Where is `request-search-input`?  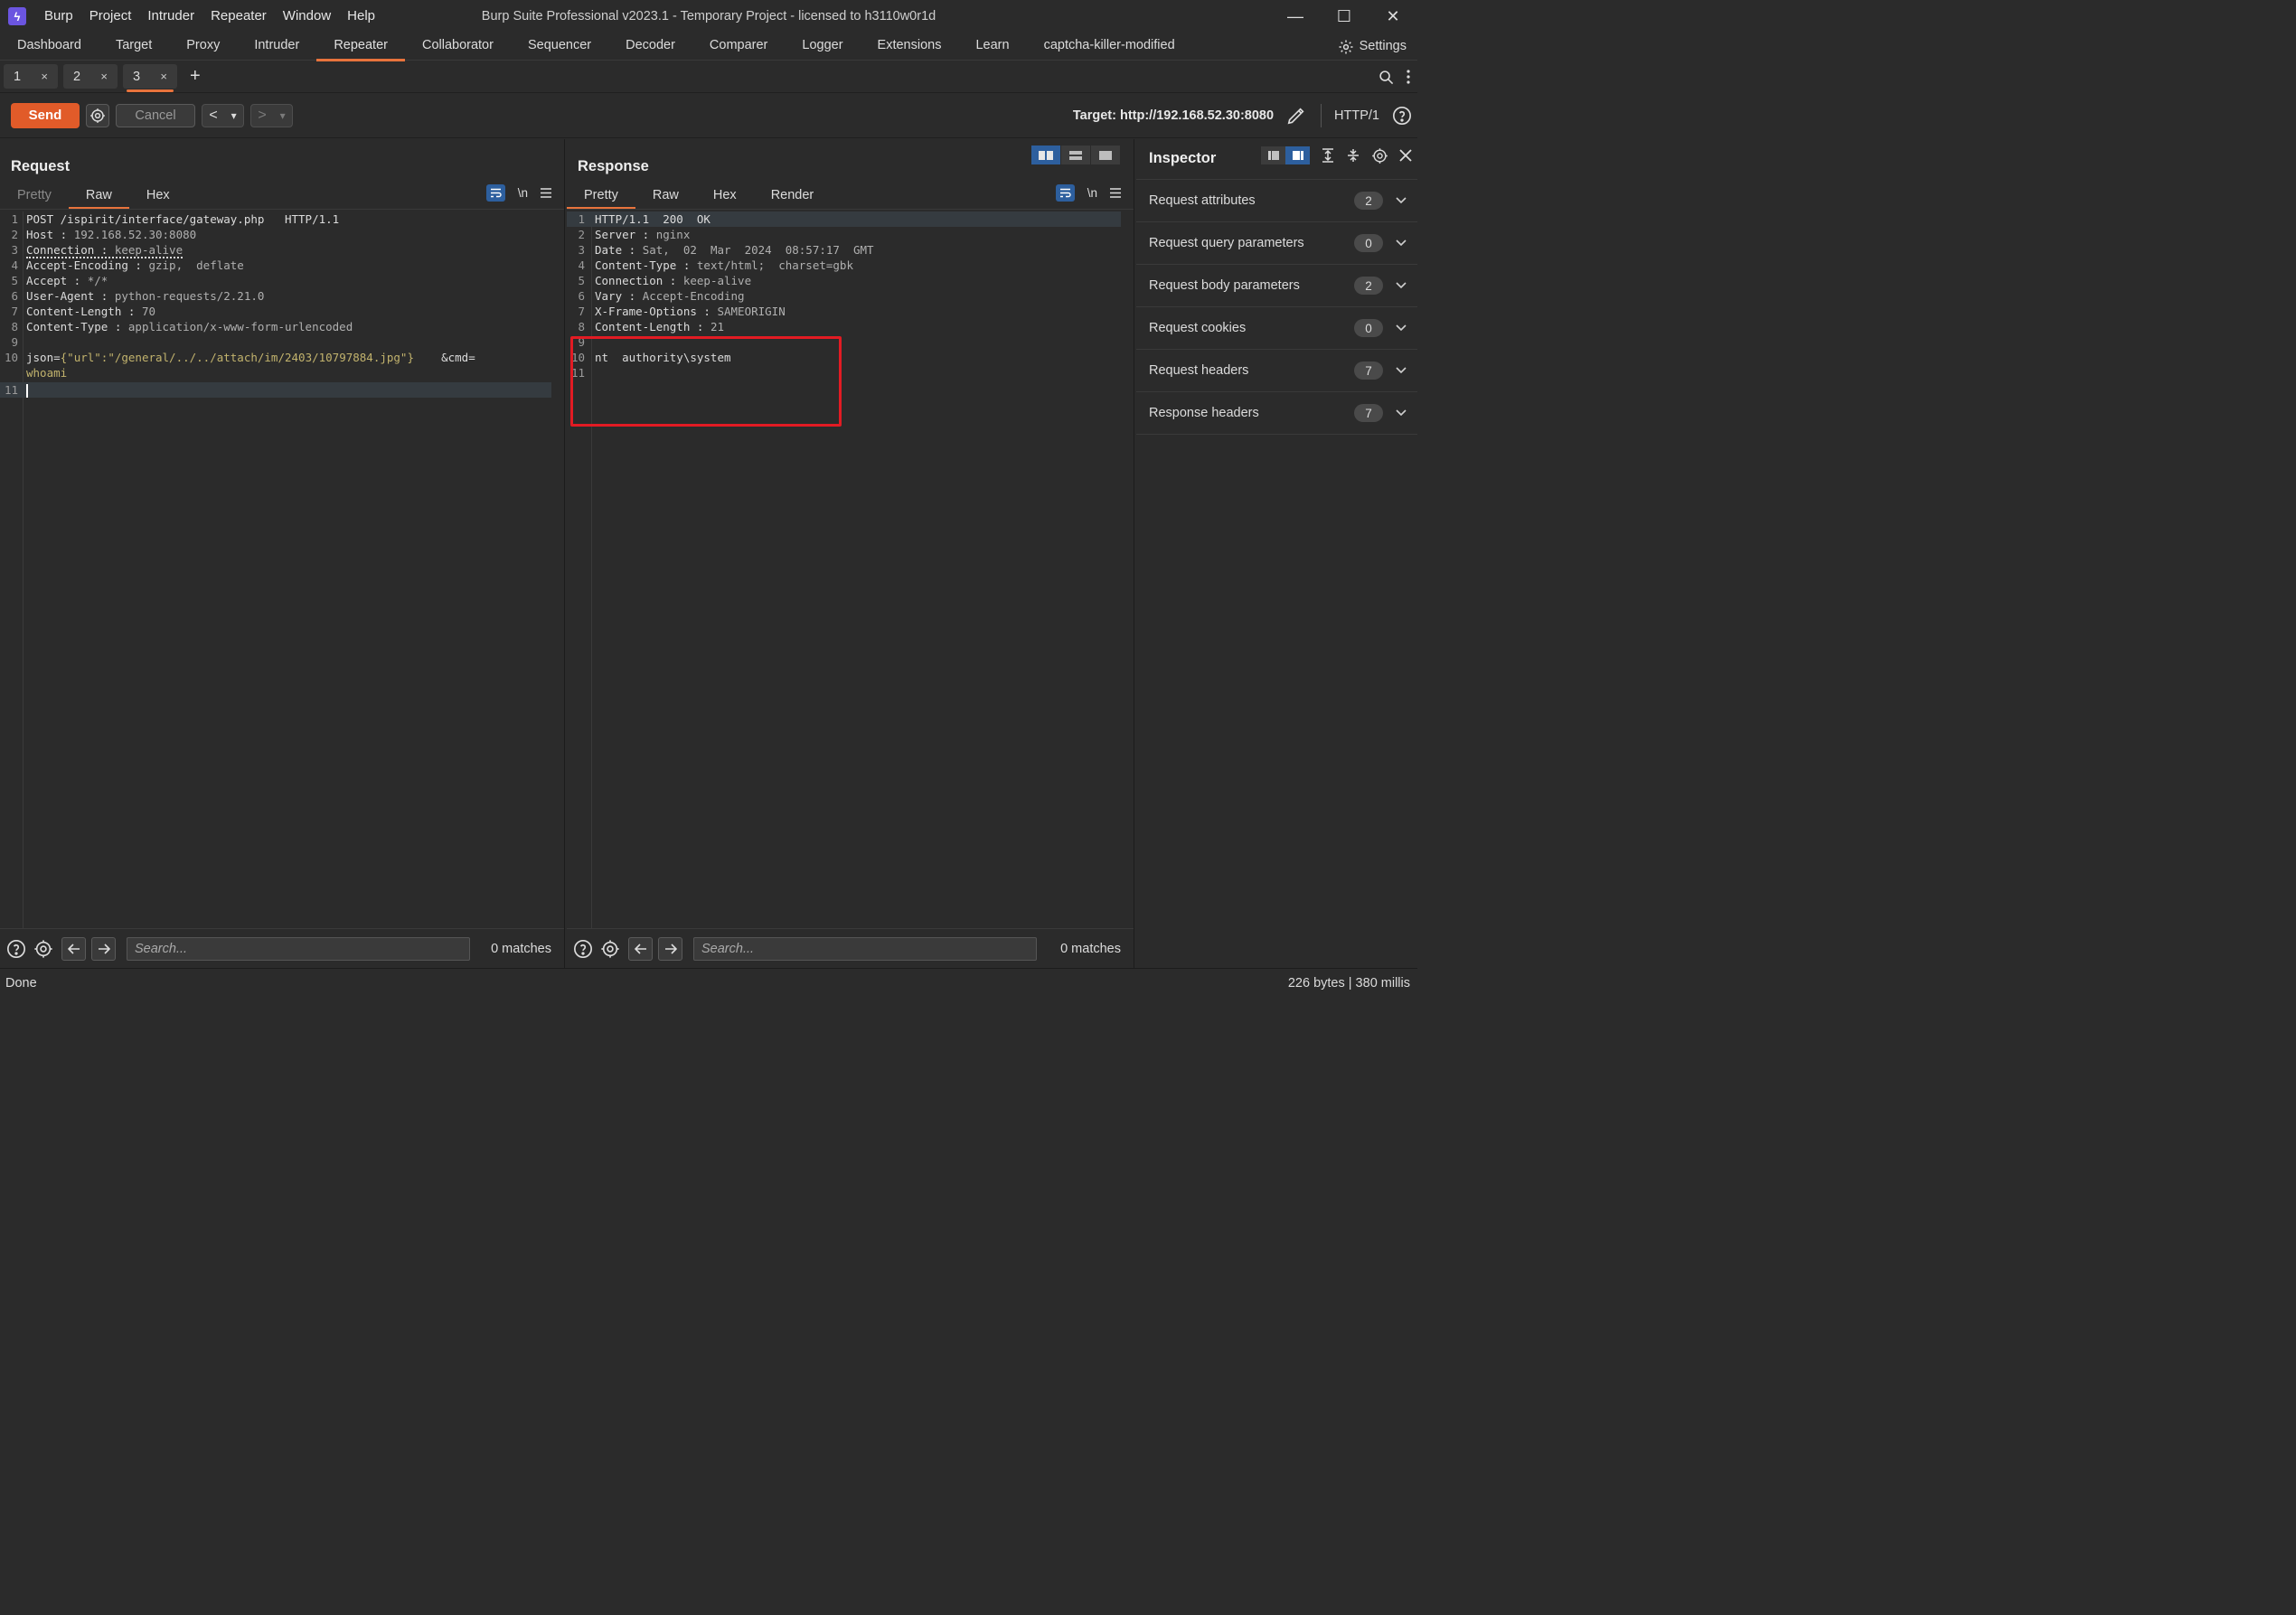
request-search-input is located at coordinates (298, 948).